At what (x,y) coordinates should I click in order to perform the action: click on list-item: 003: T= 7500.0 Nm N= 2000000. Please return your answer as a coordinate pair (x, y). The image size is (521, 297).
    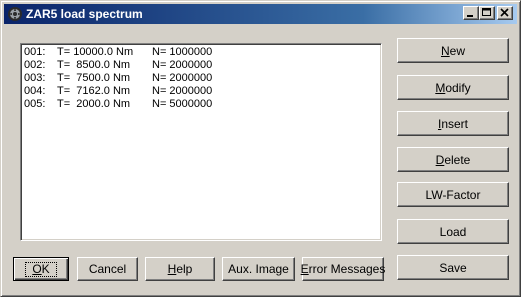
    Looking at the image, I should click on (201, 78).